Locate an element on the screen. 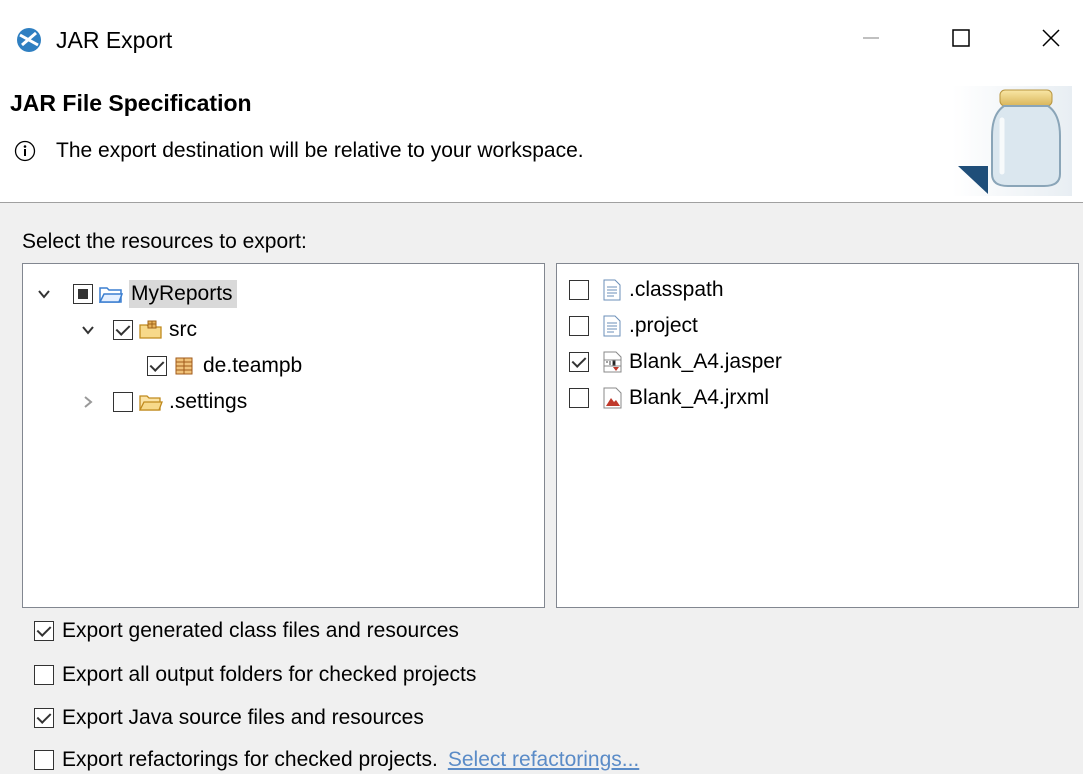 Image resolution: width=1083 pixels, height=776 pixels. tree-checkbox-de-teampb is located at coordinates (157, 366).